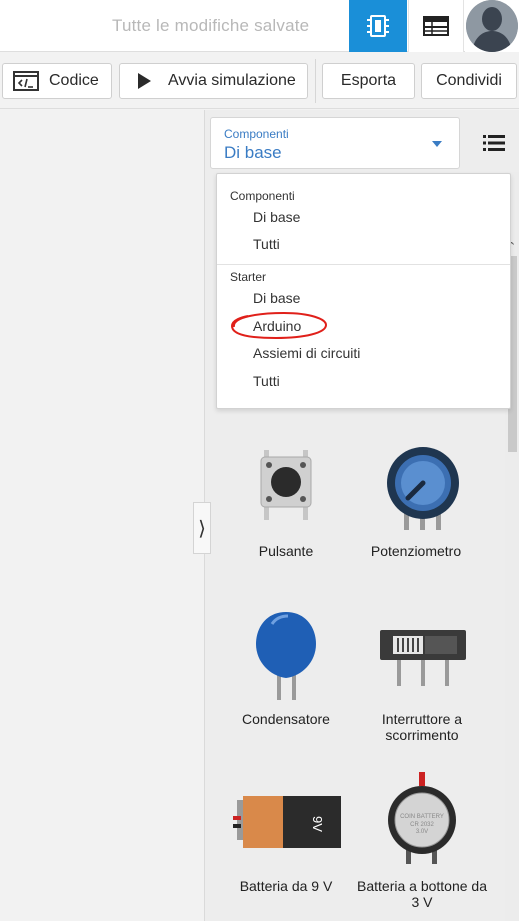 The width and height of the screenshot is (519, 921). I want to click on capacitor-image, so click(286, 655).